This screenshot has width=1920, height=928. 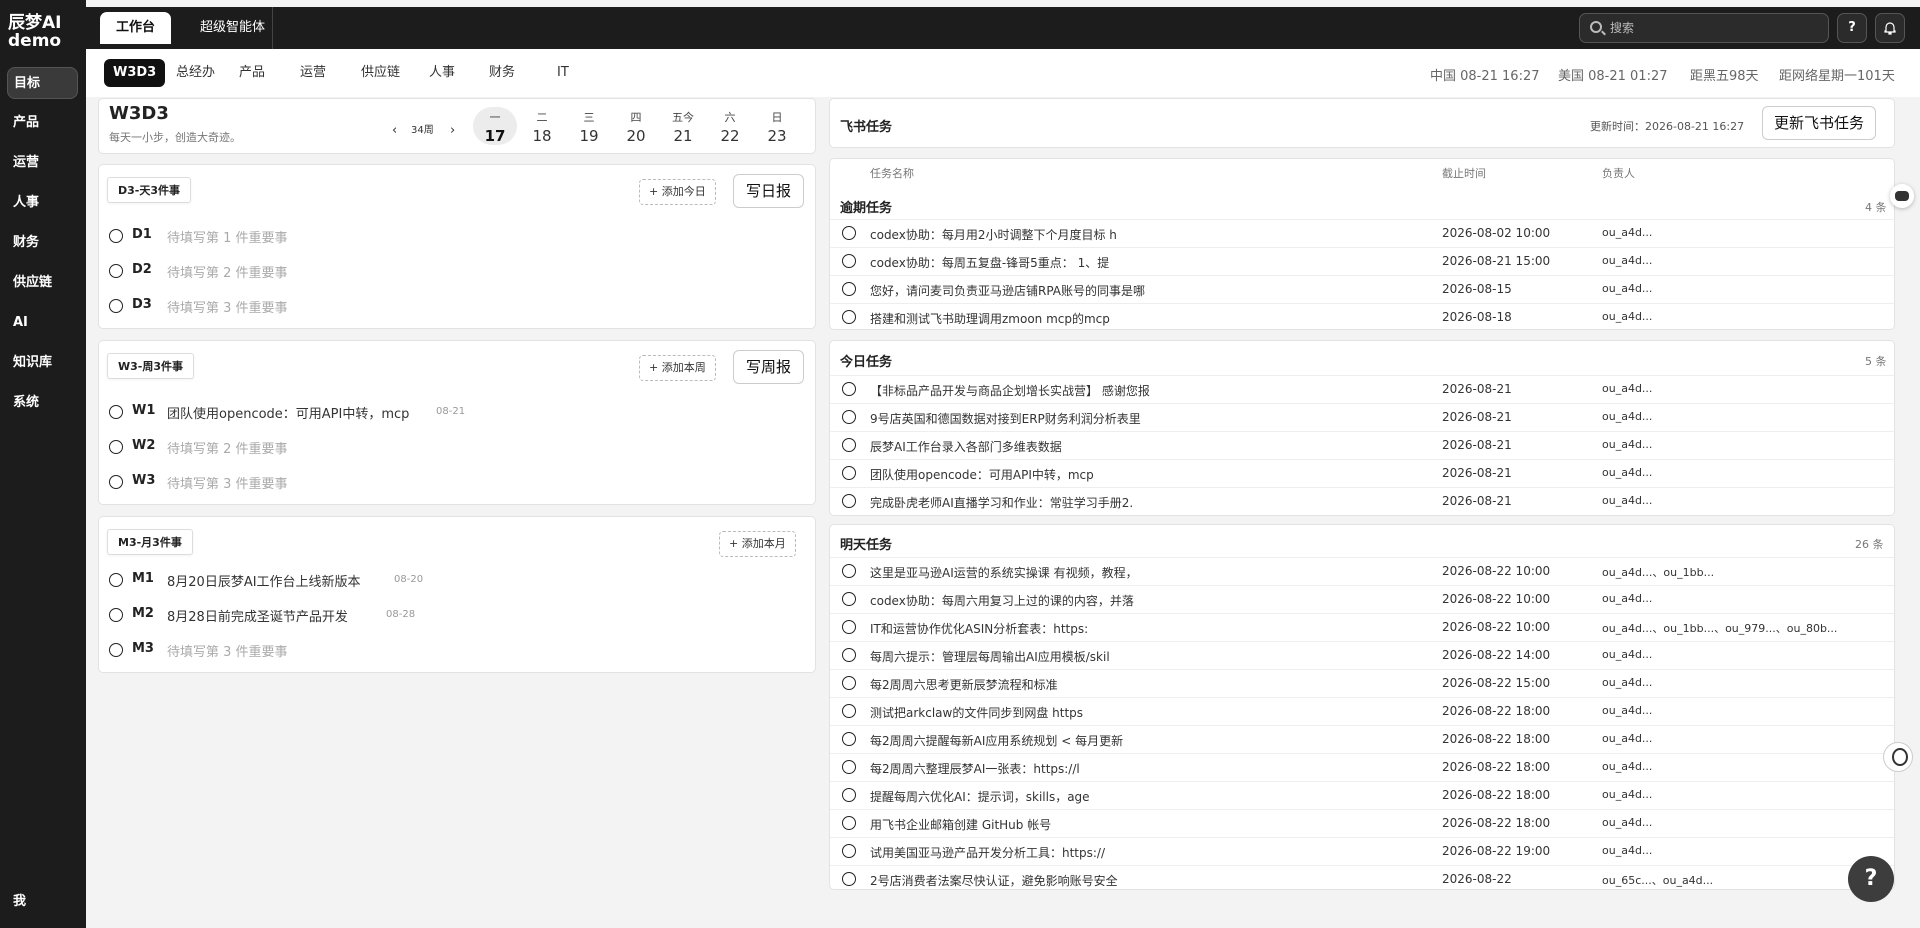 What do you see at coordinates (42, 83) in the screenshot?
I see `sidebar-item-goals: 目标` at bounding box center [42, 83].